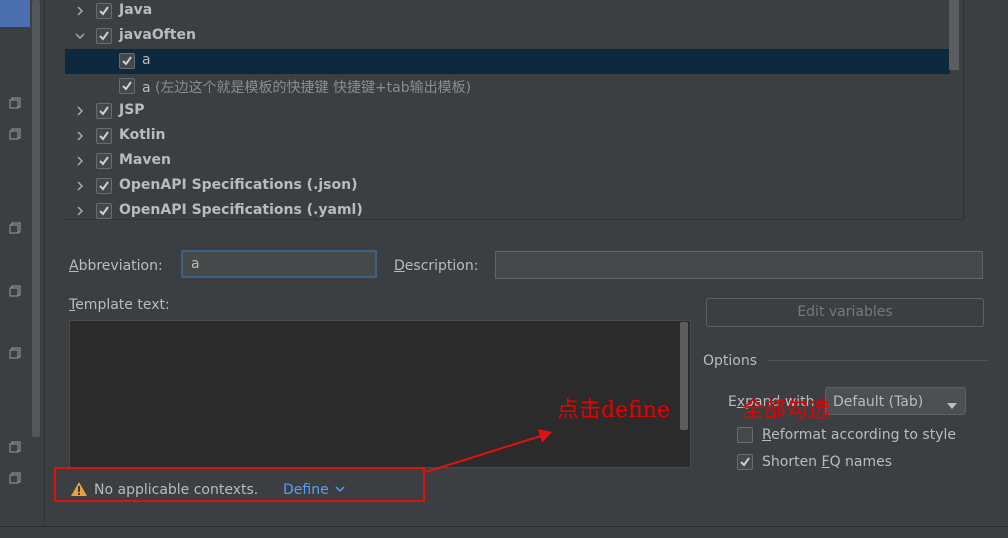 The width and height of the screenshot is (1008, 538). I want to click on tree-row-label: JSP, so click(132, 110).